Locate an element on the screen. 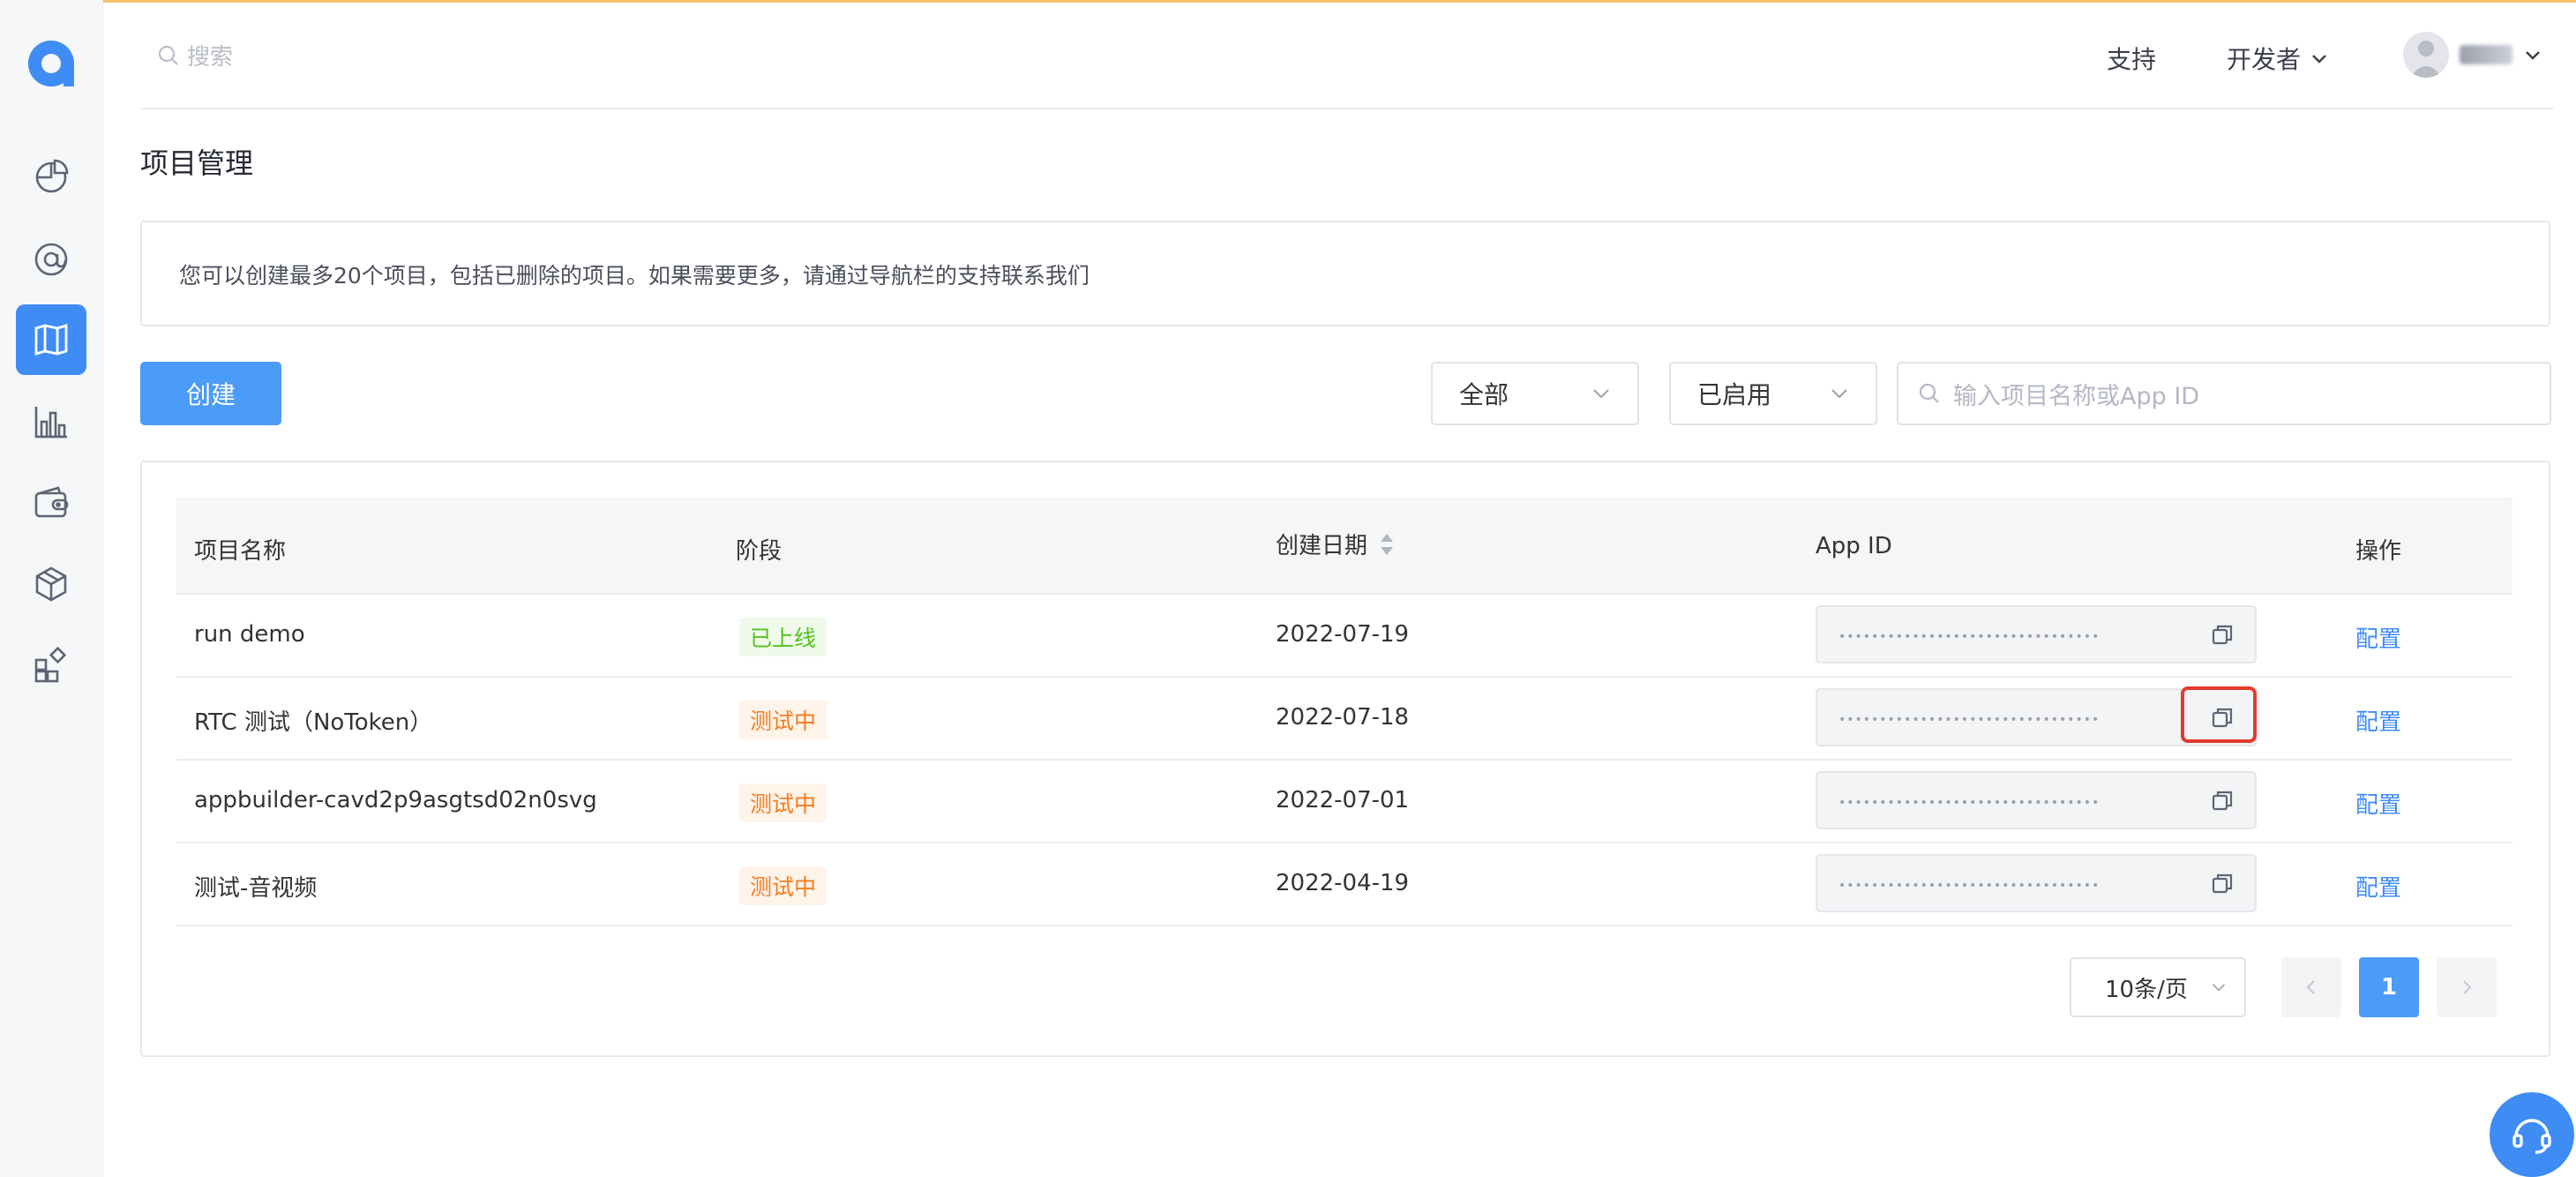  support-chat-button is located at coordinates (2532, 1135).